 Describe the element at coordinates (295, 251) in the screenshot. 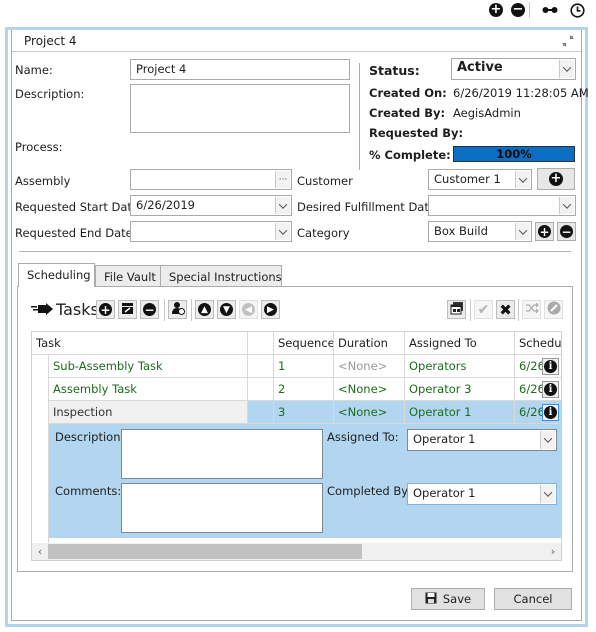

I see `section-divider` at that location.